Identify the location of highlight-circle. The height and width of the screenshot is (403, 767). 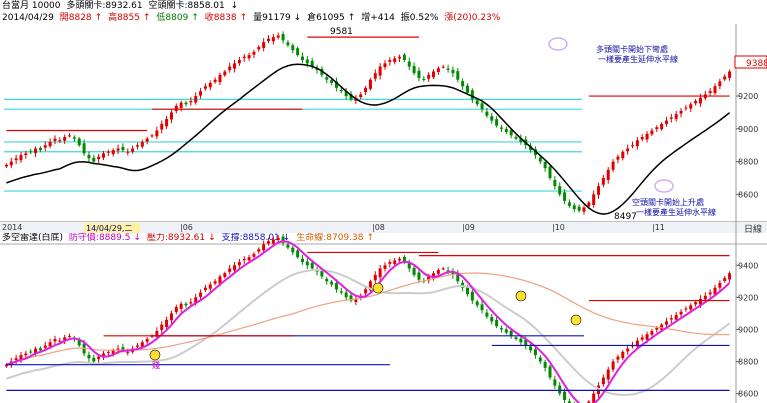
(664, 186).